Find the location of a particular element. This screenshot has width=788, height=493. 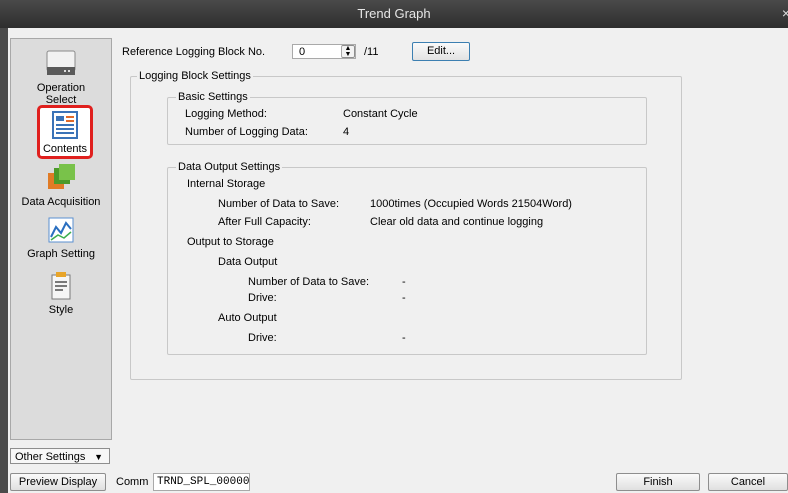

sidebar-item-operation-select: Operation Select is located at coordinates (61, 77).